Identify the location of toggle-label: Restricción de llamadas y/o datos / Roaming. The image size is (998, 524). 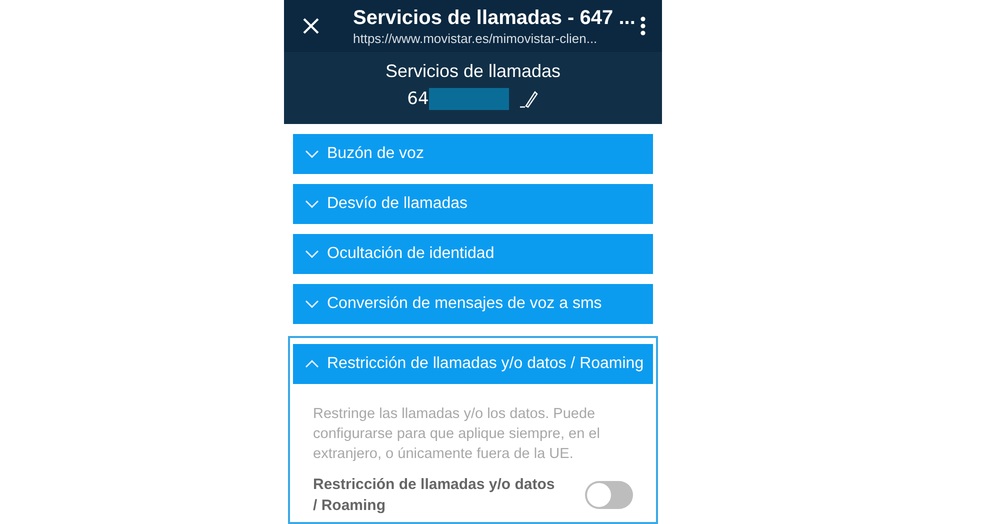
(434, 495).